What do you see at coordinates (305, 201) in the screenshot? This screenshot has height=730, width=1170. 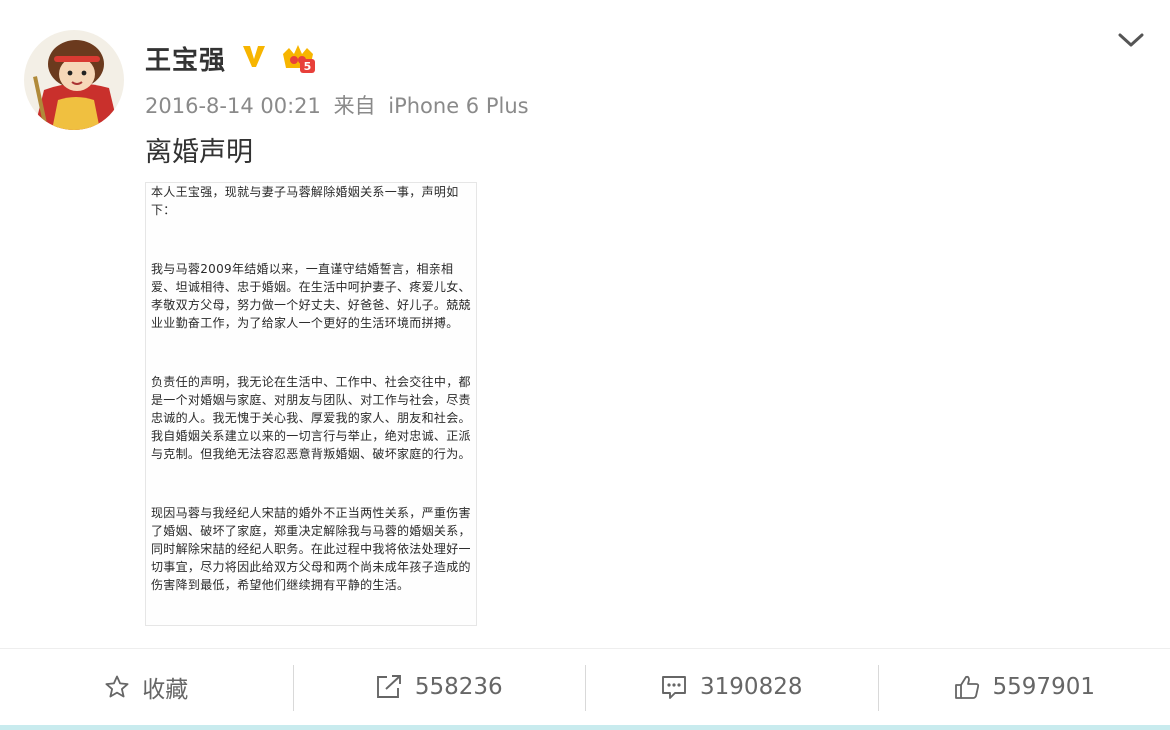 I see `statement-paragraph-intro: 本人王宝强，现就与妻子马蓉解除婚姻关系一事，声明如下：` at bounding box center [305, 201].